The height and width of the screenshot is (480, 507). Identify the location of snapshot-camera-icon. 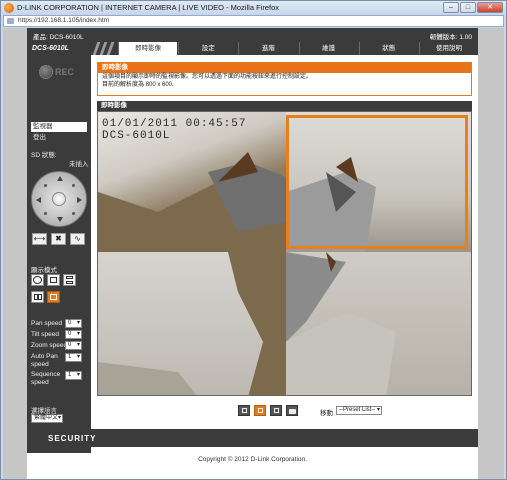
(292, 410).